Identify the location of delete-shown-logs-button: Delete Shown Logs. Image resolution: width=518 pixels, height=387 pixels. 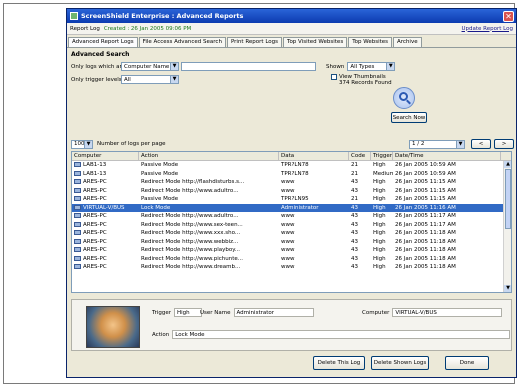
(400, 363).